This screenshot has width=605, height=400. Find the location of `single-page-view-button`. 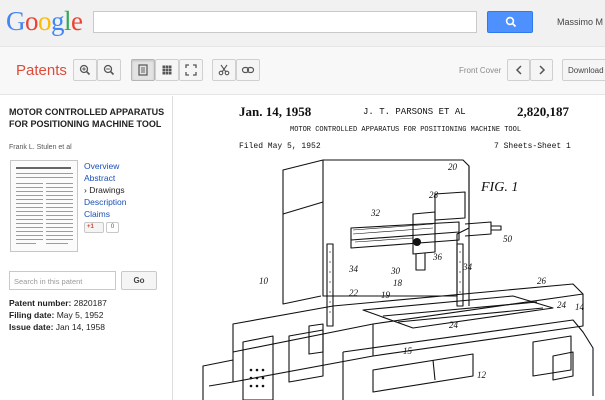

single-page-view-button is located at coordinates (143, 70).